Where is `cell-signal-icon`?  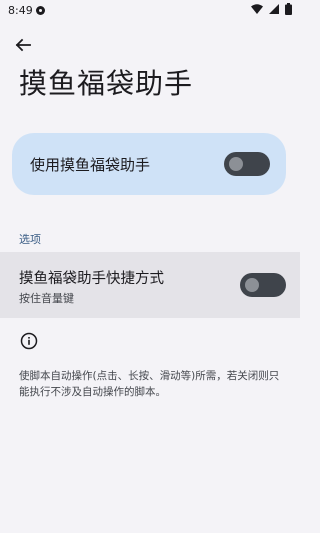 cell-signal-icon is located at coordinates (274, 9).